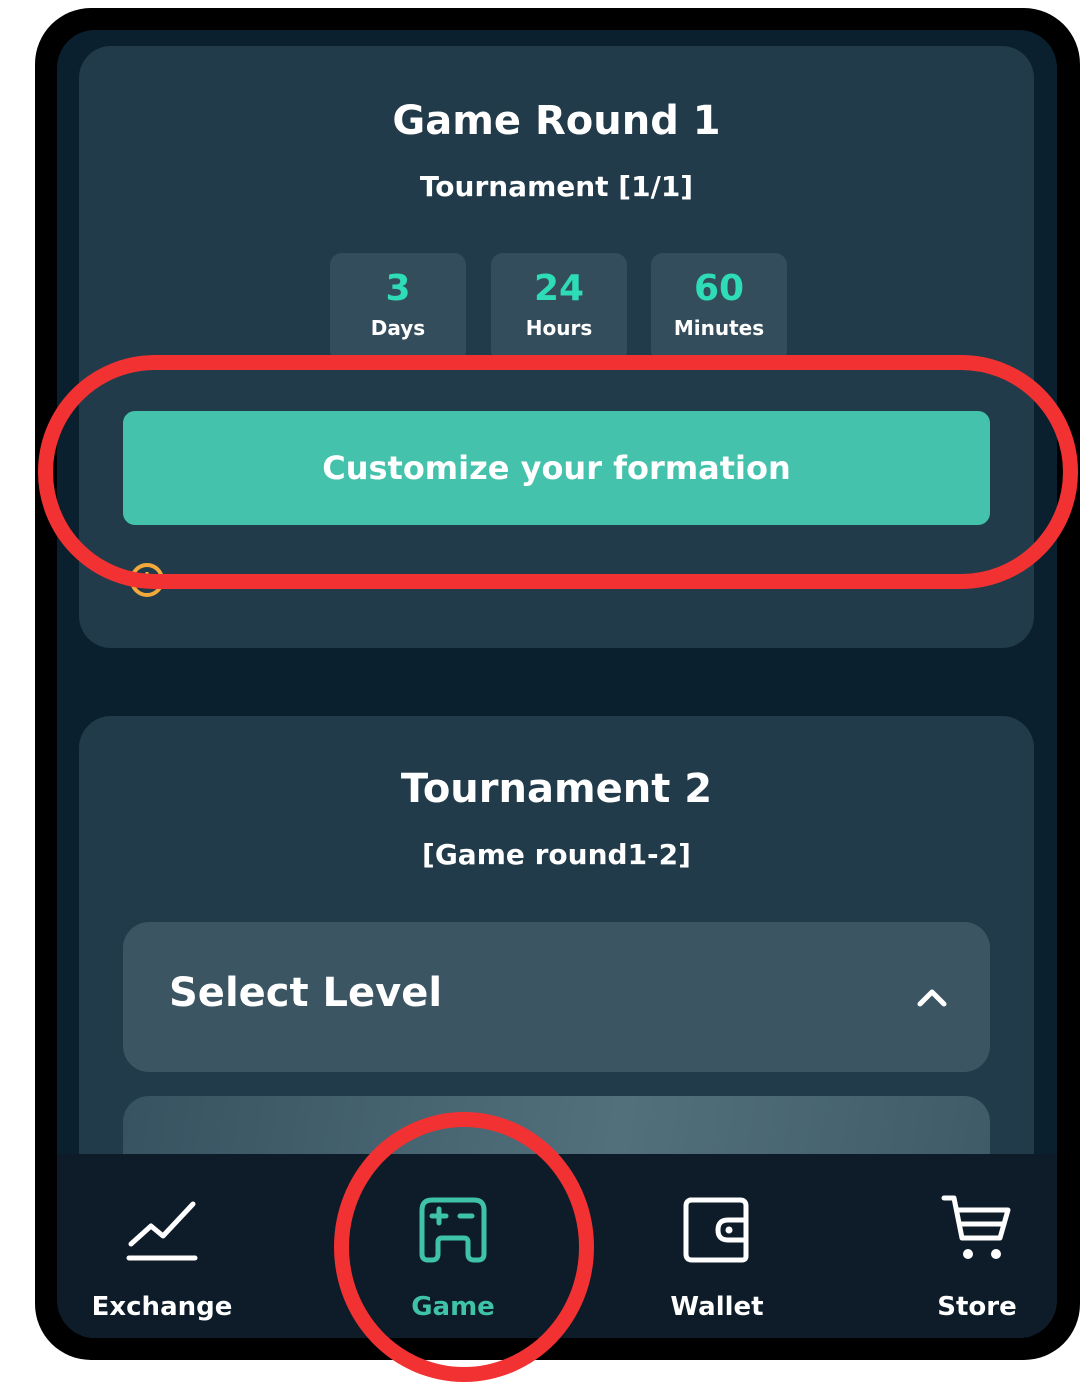 This screenshot has height=1382, width=1092. I want to click on countdown-days: 3 Days, so click(398, 308).